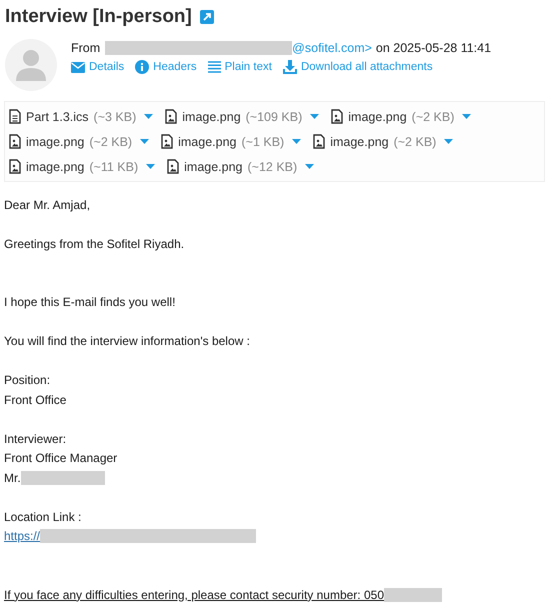 This screenshot has width=549, height=611. I want to click on info-icon, so click(142, 67).